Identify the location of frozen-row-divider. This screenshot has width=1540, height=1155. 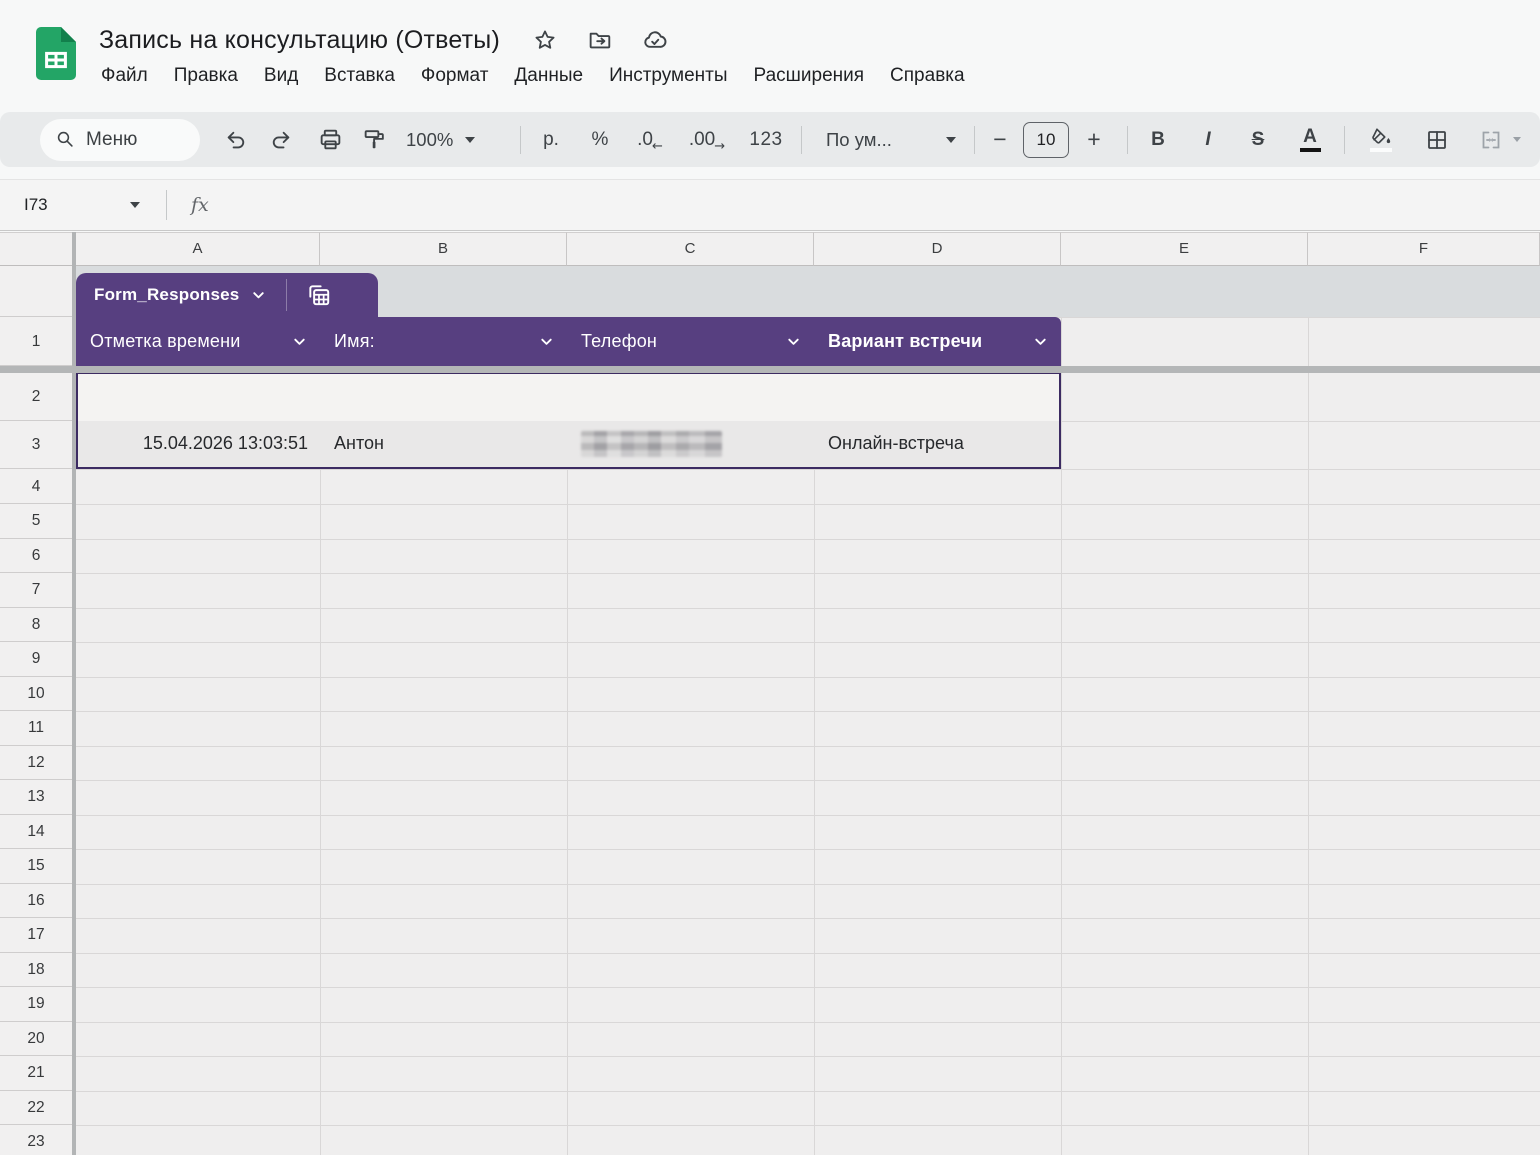
(770, 369).